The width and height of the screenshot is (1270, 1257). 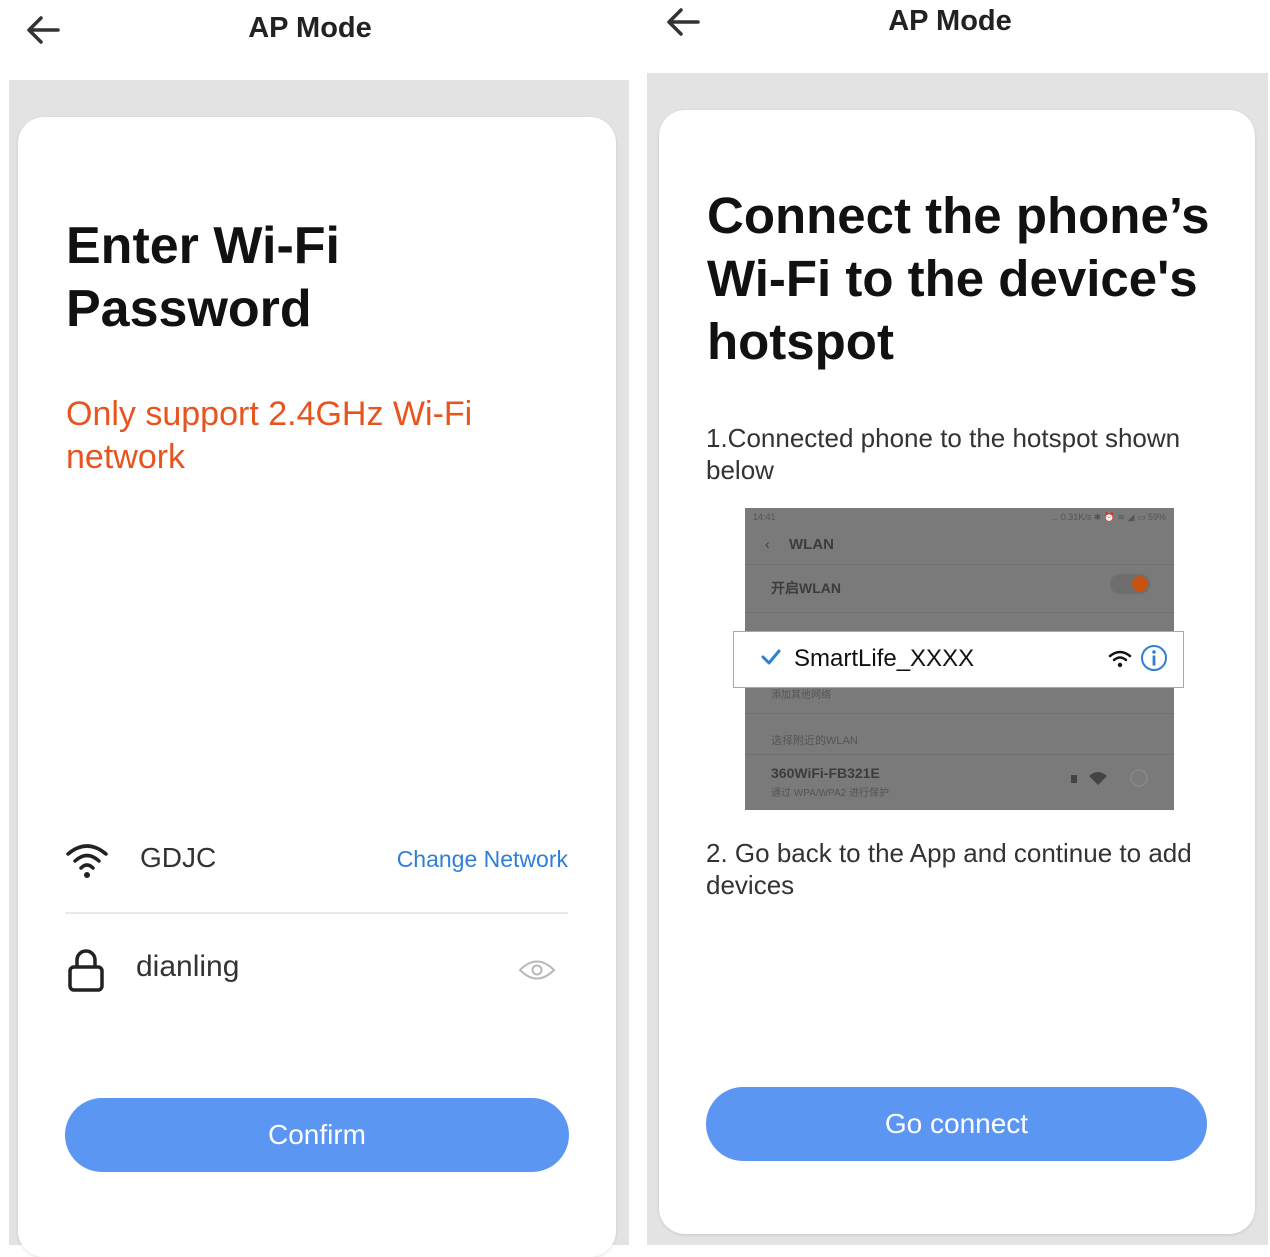 I want to click on eye-icon, so click(x=537, y=970).